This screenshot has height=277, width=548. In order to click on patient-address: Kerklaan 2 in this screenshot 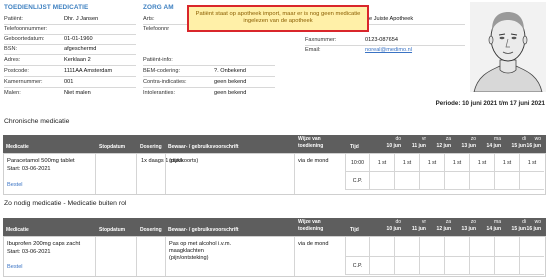, I will do `click(77, 60)`.